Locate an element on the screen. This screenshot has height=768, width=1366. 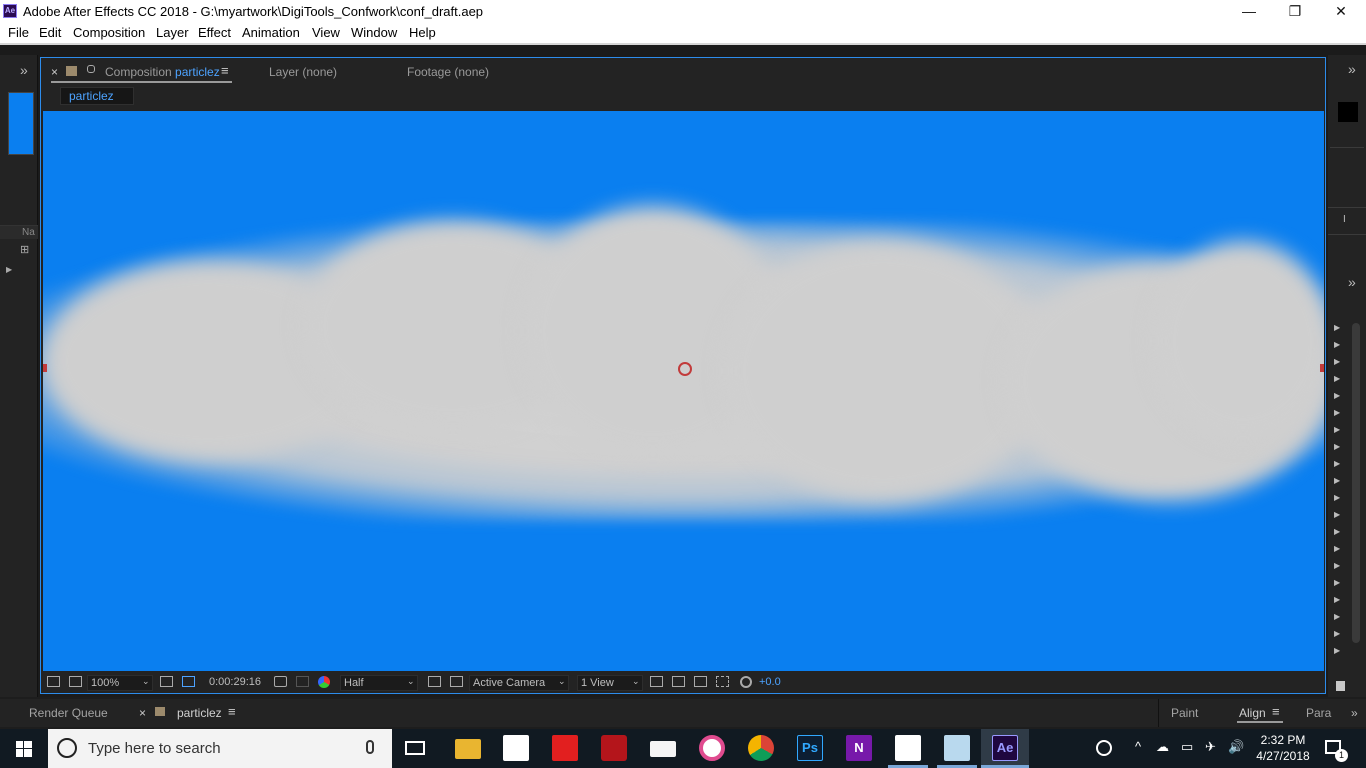
menu-animation: Animation is located at coordinates (271, 32).